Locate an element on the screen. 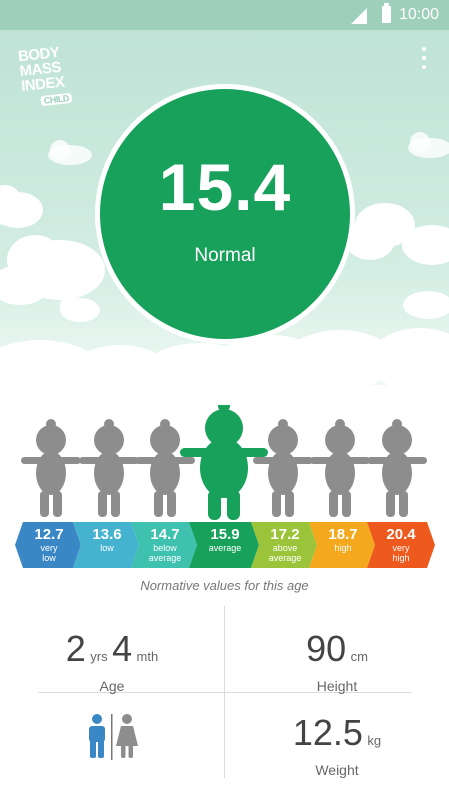 The image size is (449, 800). figure-high is located at coordinates (340, 468).